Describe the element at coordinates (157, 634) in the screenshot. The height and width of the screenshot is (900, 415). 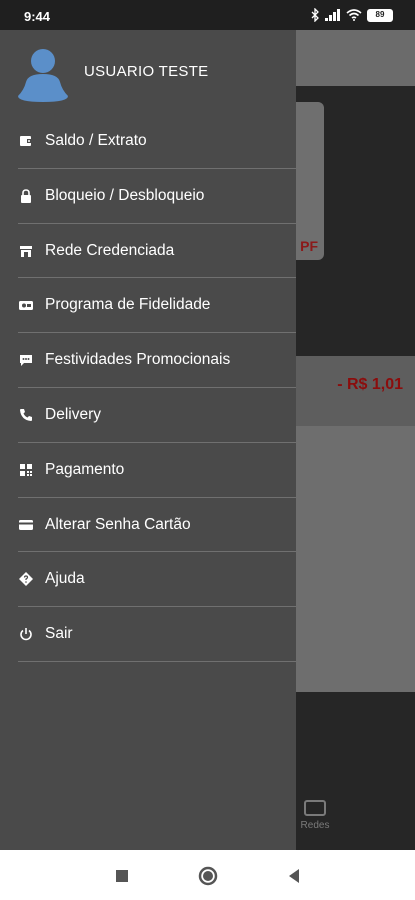
I see `menu-item-sair: Sair` at that location.